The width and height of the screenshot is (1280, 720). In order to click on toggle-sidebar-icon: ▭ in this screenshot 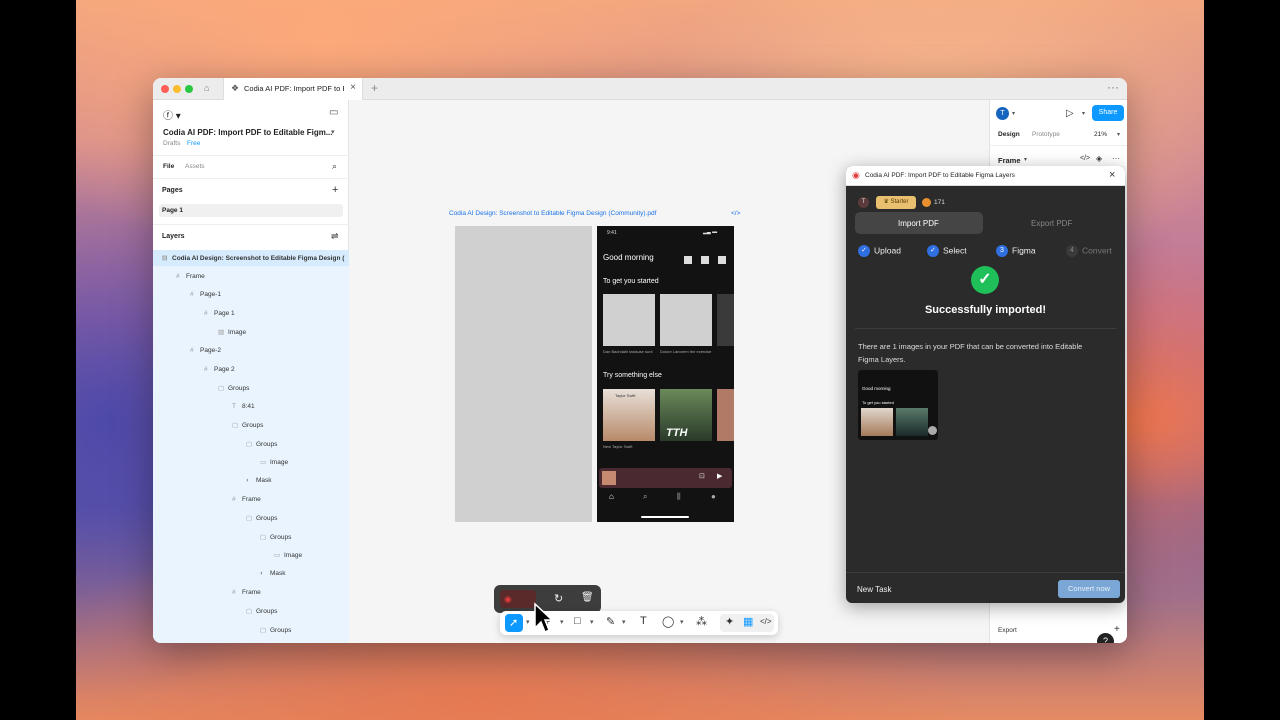, I will do `click(333, 112)`.